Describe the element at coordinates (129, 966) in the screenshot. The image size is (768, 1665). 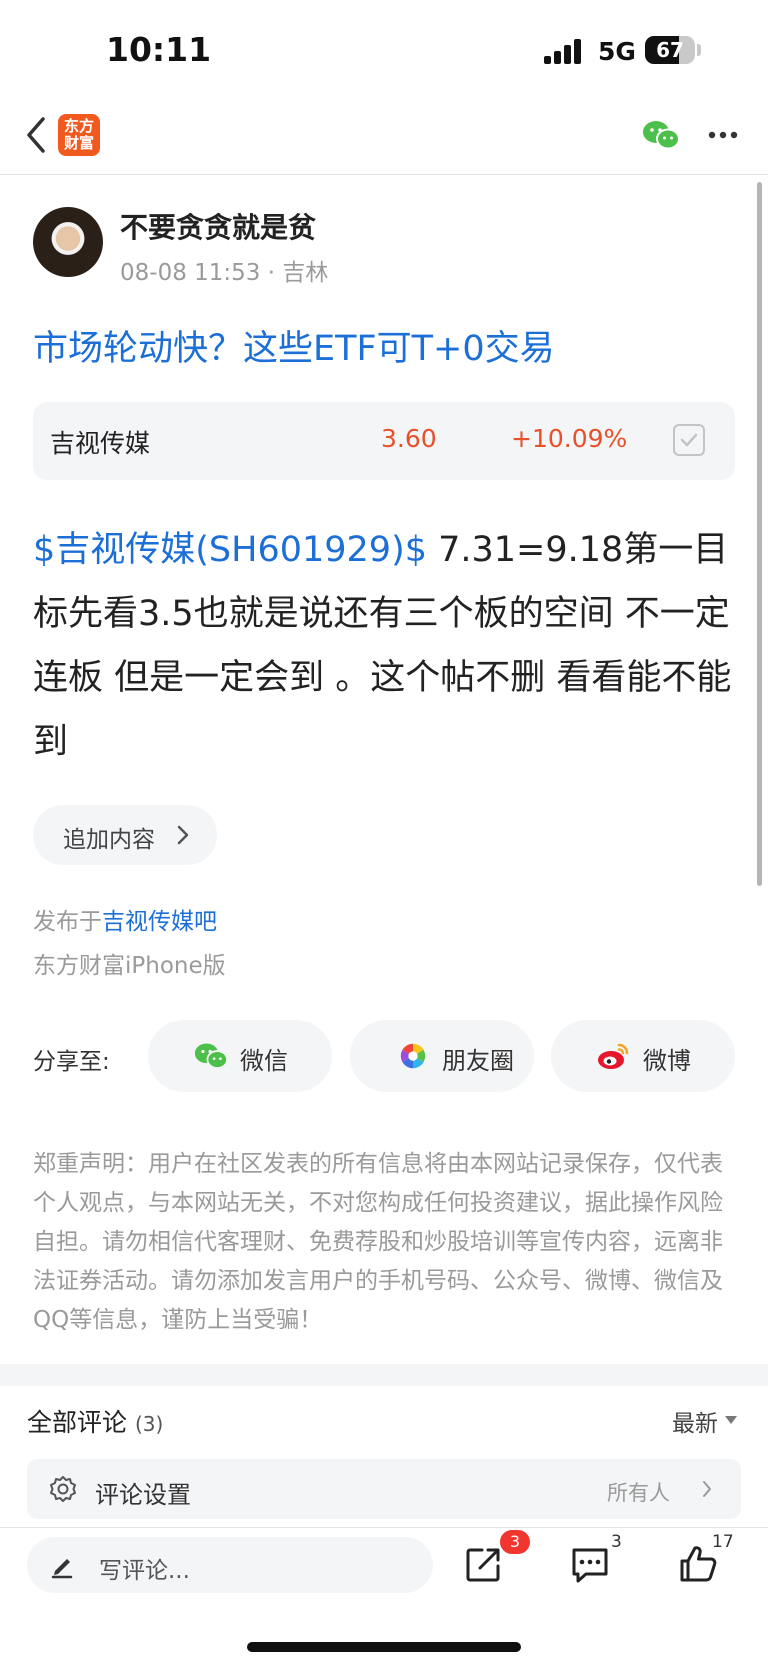
I see `client-info: 东方财富iPhone版` at that location.